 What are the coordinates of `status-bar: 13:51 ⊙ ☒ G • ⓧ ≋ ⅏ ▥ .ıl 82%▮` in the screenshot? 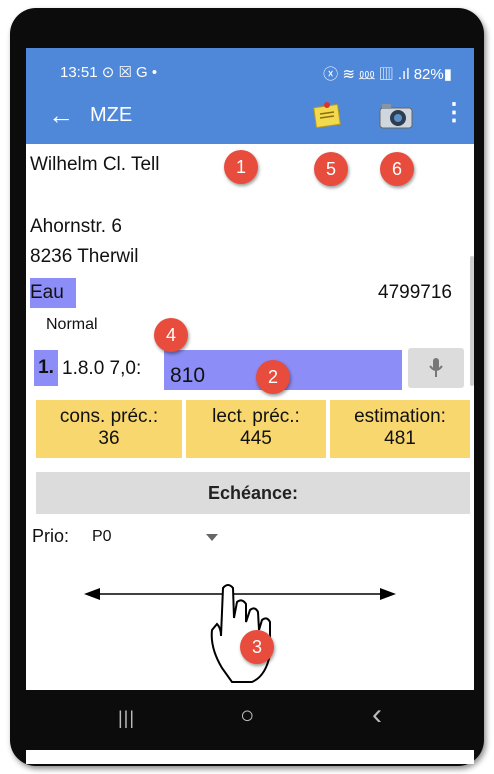 It's located at (250, 68).